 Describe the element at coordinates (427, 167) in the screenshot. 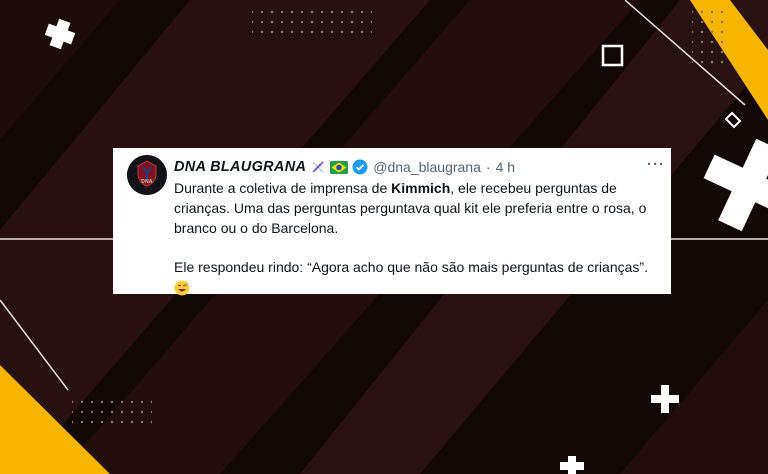

I see `handle: @dna_blaugrana` at that location.